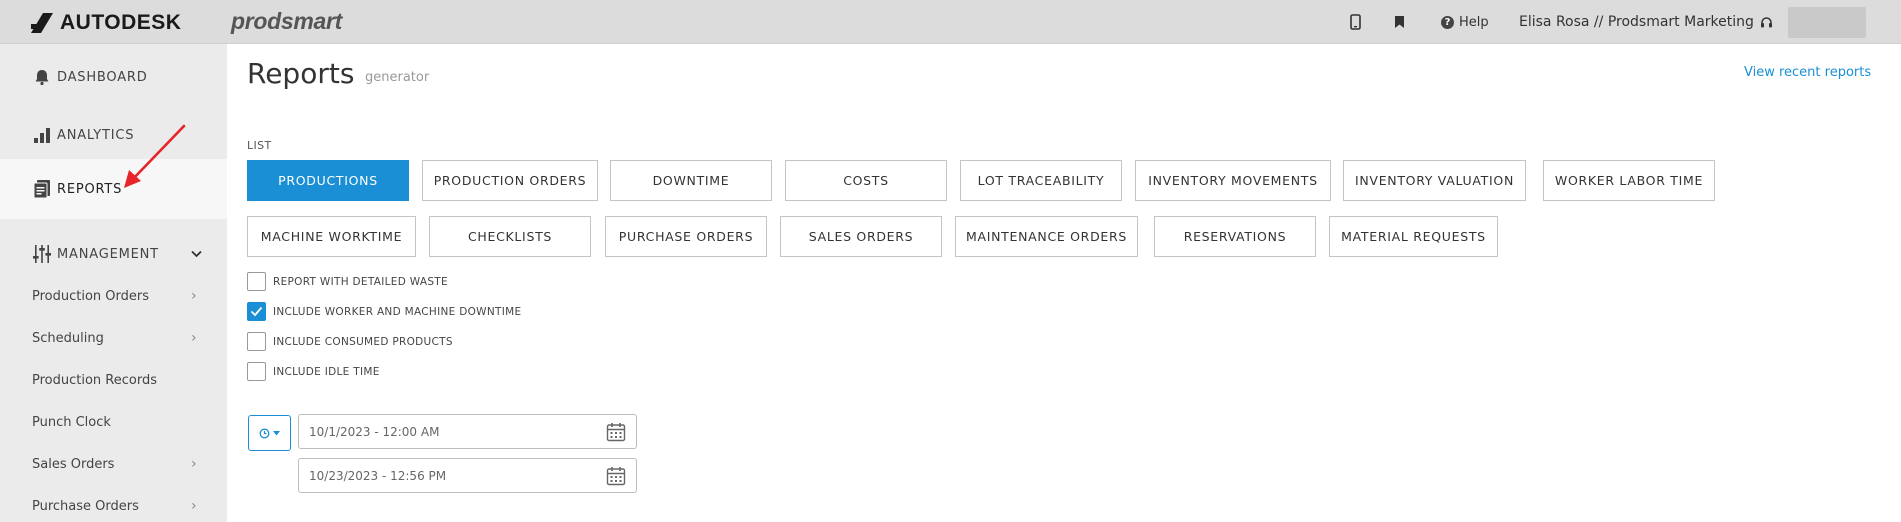  Describe the element at coordinates (866, 180) in the screenshot. I see `report-type-costs: COSTS` at that location.